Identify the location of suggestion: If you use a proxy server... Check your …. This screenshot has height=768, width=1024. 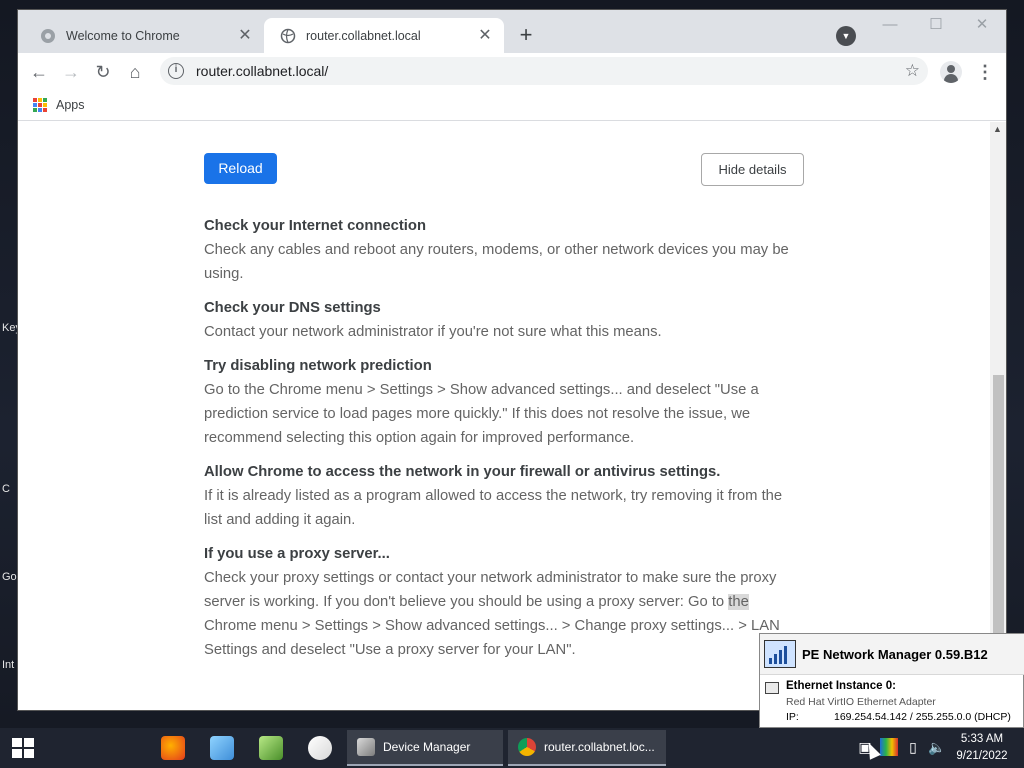
(504, 602).